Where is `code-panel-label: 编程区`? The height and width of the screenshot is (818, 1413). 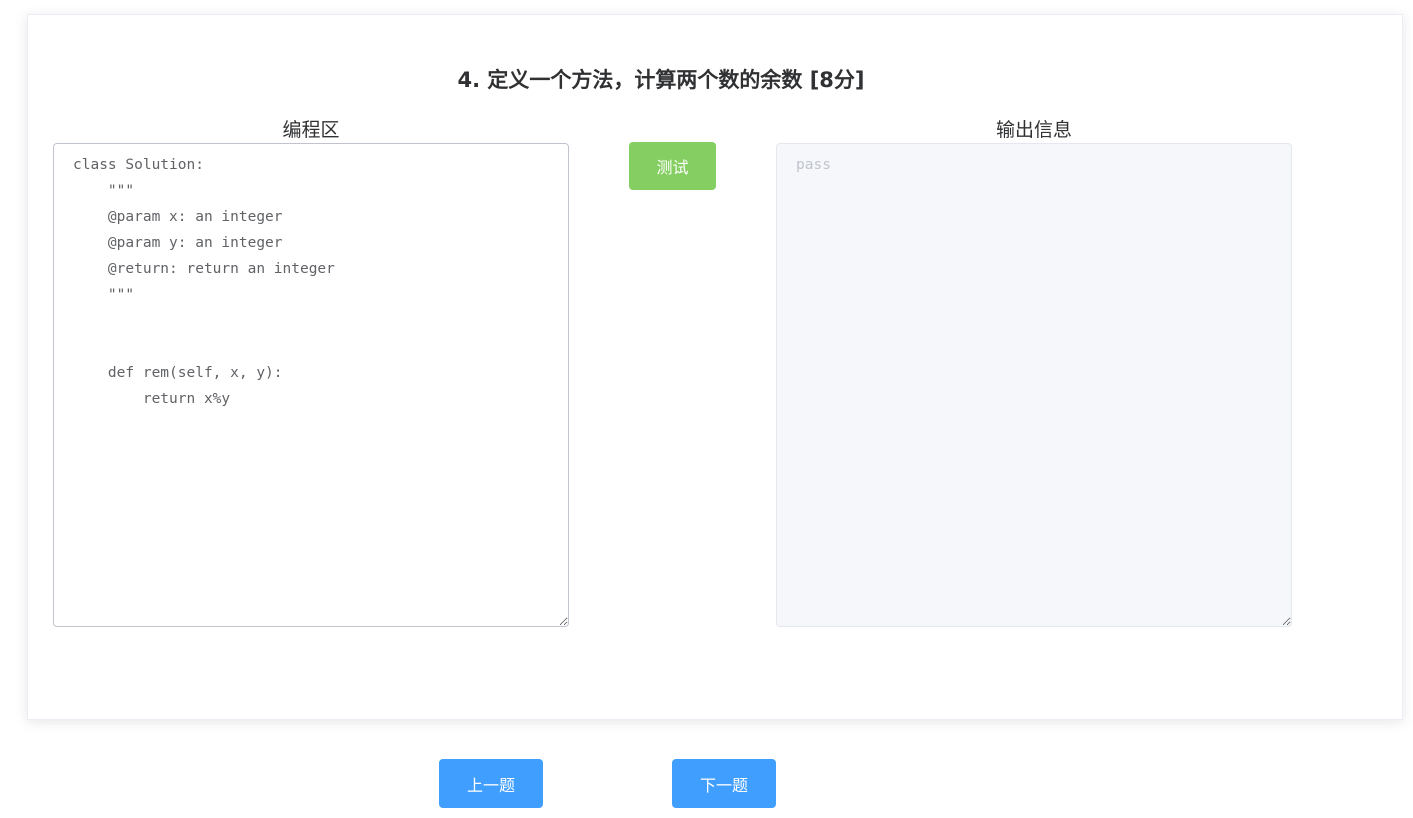 code-panel-label: 编程区 is located at coordinates (311, 130).